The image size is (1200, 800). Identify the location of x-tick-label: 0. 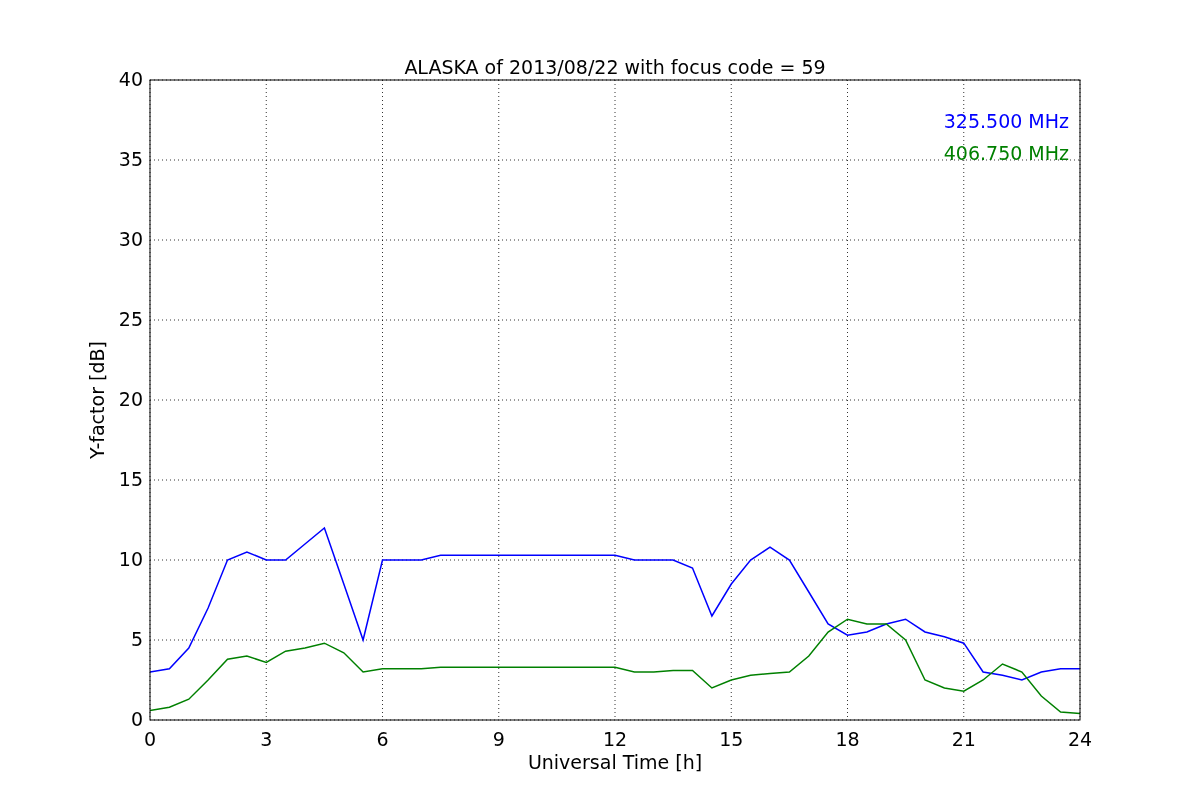
(150, 739).